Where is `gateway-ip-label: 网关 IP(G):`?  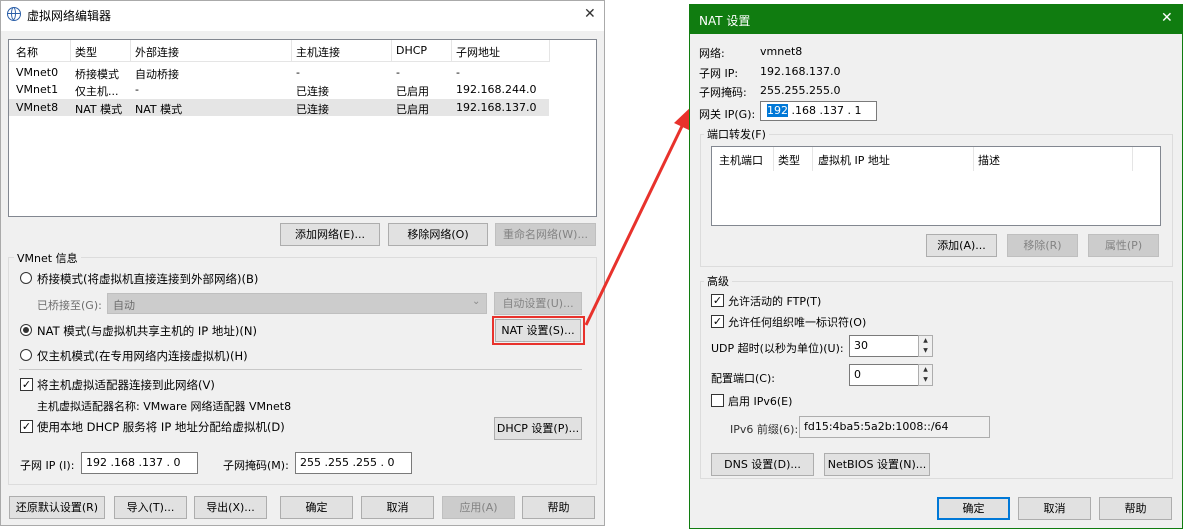 gateway-ip-label: 网关 IP(G): is located at coordinates (727, 114).